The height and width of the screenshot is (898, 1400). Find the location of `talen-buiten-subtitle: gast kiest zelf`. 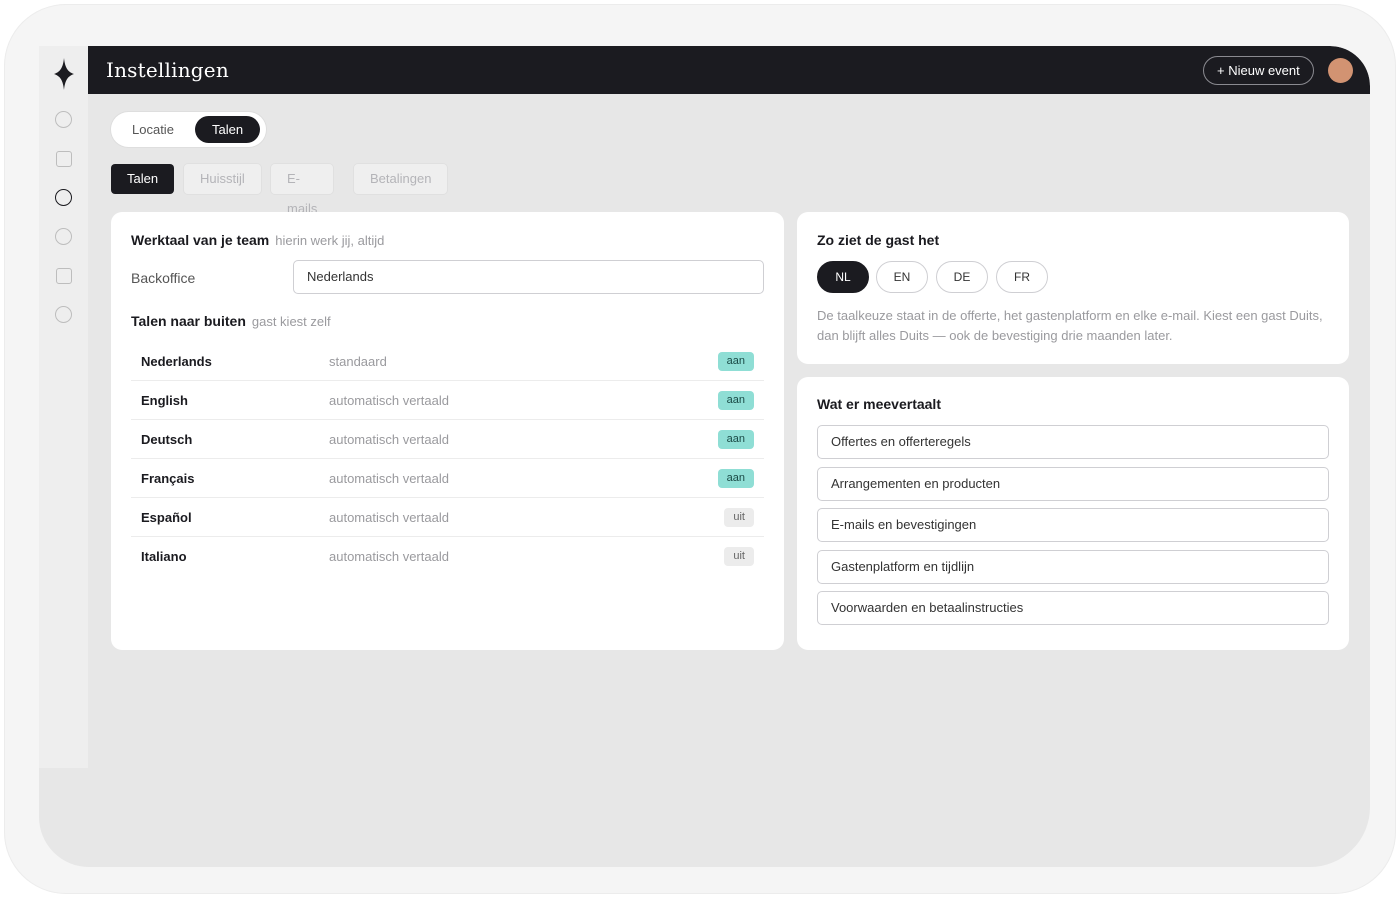

talen-buiten-subtitle: gast kiest zelf is located at coordinates (291, 321).